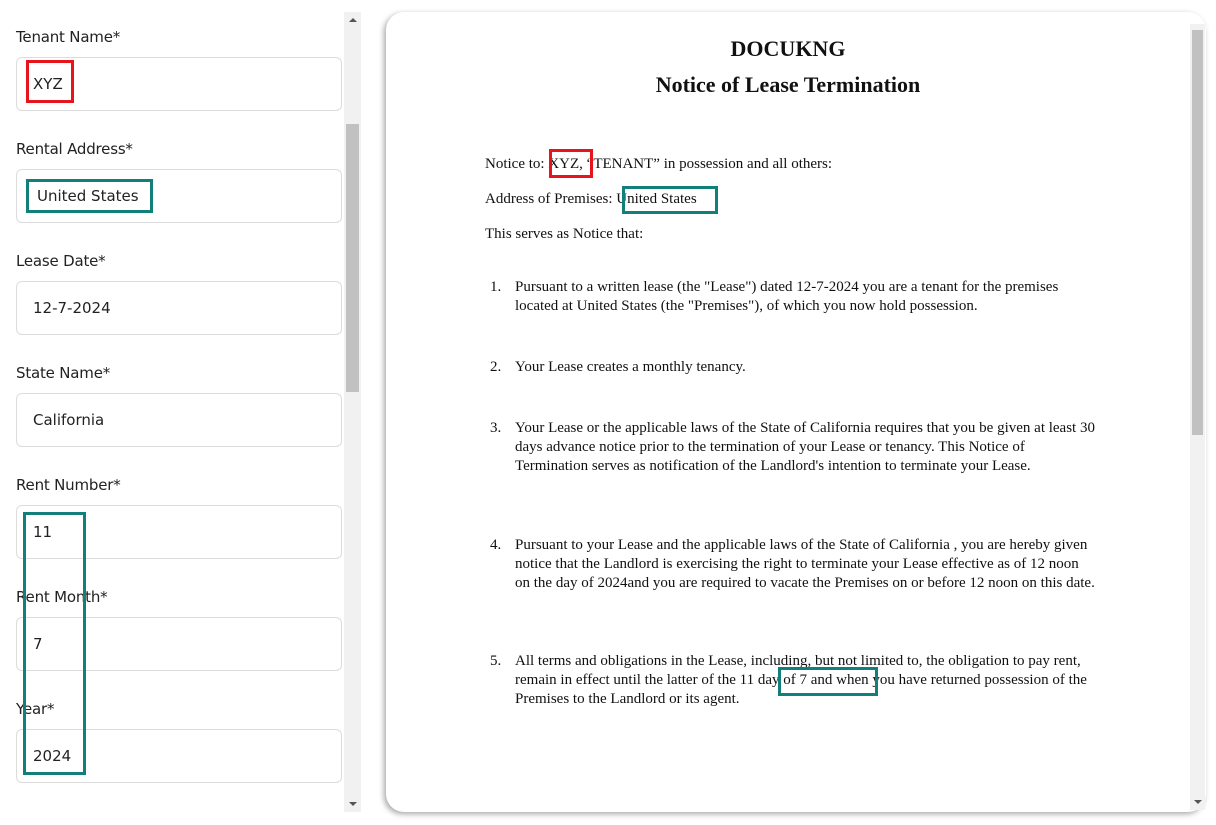 The height and width of the screenshot is (825, 1216). What do you see at coordinates (179, 420) in the screenshot?
I see `state-name-input: California` at bounding box center [179, 420].